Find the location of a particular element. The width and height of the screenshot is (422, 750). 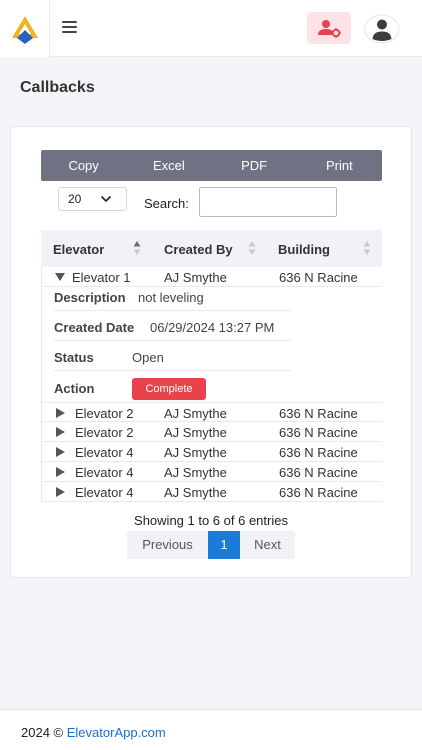

user-avatar-button is located at coordinates (382, 29).